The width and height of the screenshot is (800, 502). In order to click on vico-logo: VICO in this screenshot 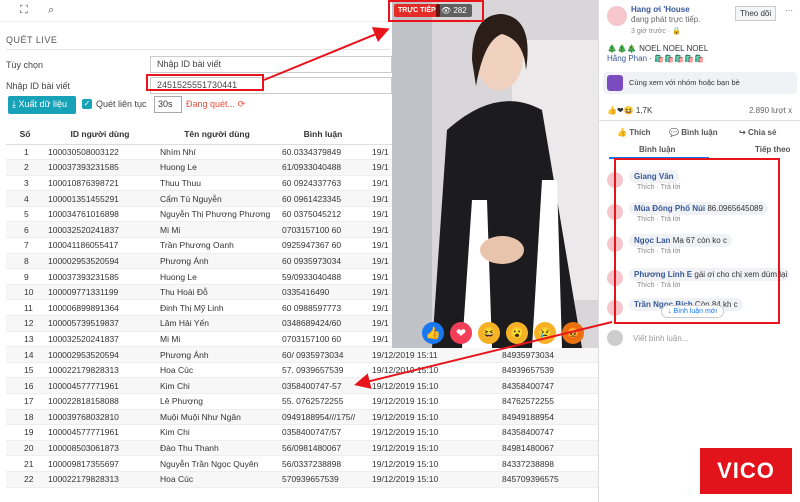, I will do `click(746, 471)`.